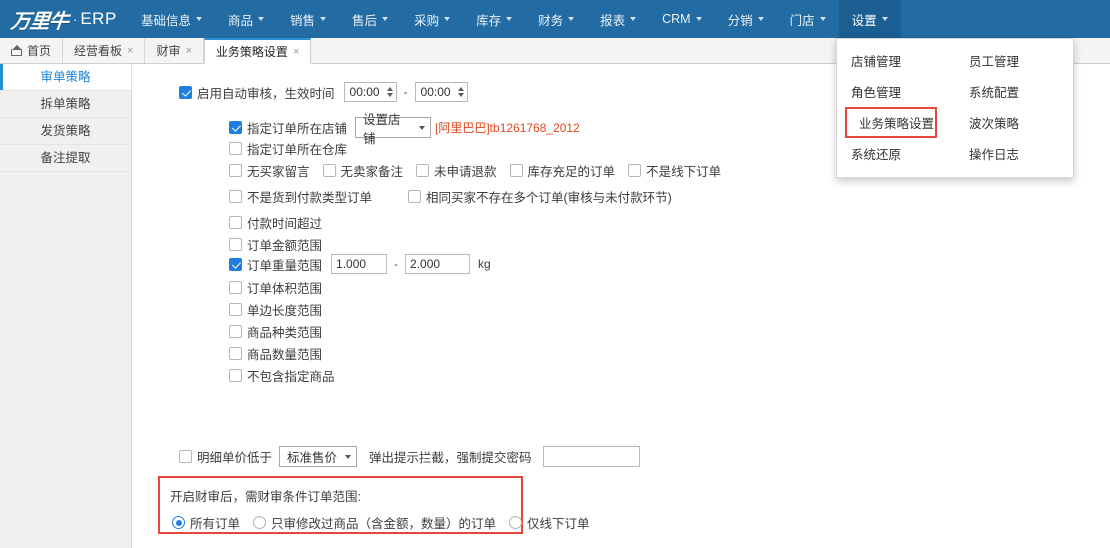 The height and width of the screenshot is (548, 1110). I want to click on dropdown-item-5: 波次策略, so click(1014, 122).